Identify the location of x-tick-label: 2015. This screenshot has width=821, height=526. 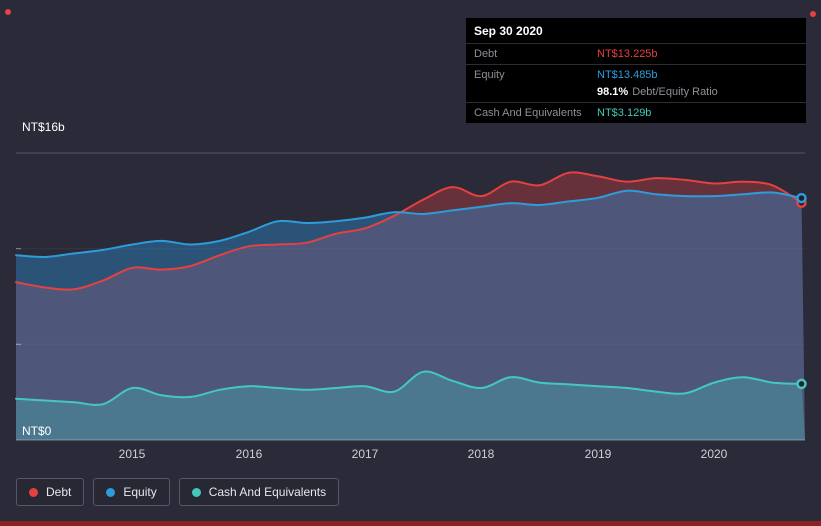
(132, 454).